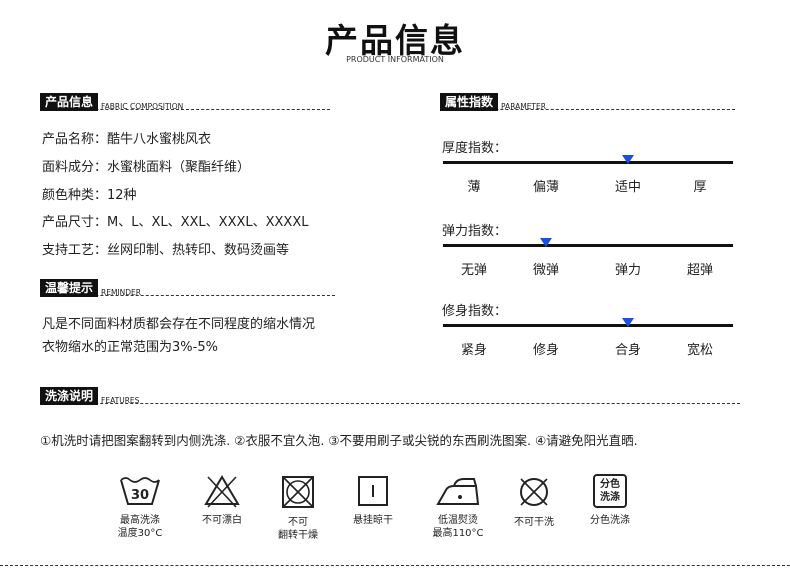 The image size is (790, 572). Describe the element at coordinates (142, 106) in the screenshot. I see `fabric-en: FABRIC COMPOSITION` at that location.